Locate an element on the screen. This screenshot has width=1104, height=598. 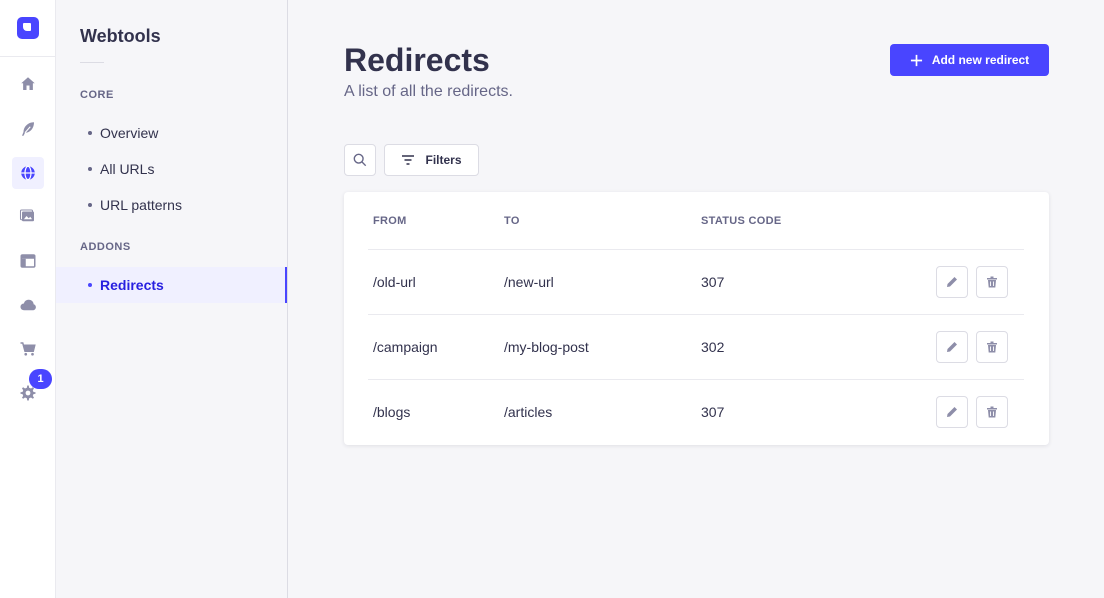
settings-notification-badge: 1 is located at coordinates (40, 379).